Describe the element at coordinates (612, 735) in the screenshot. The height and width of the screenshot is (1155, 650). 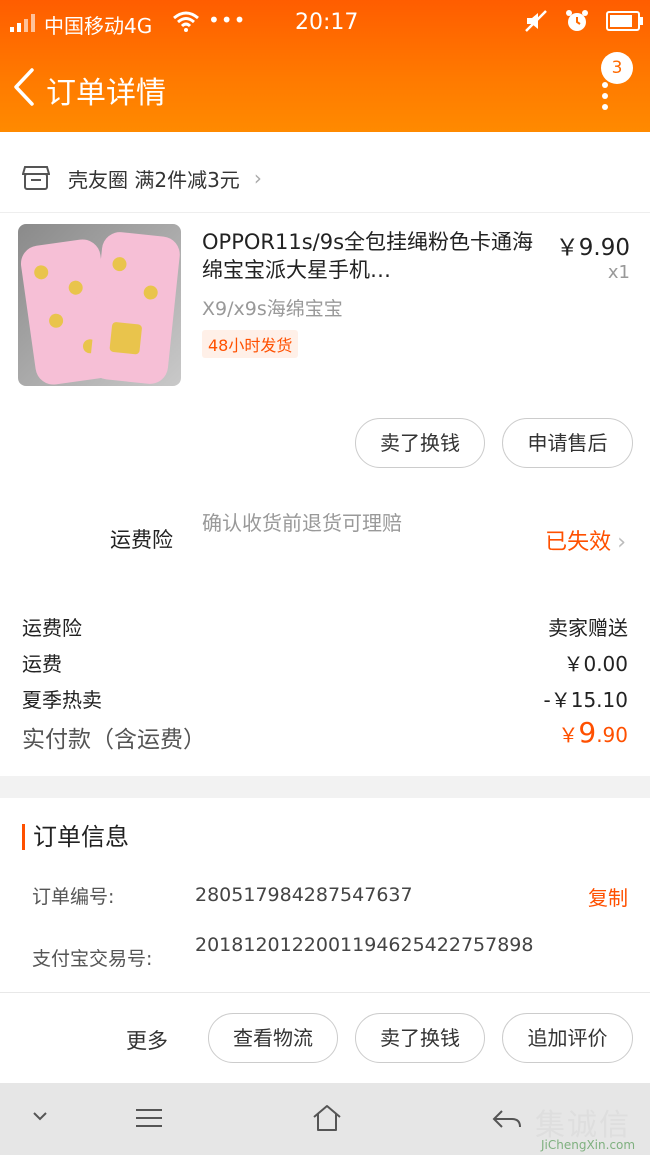
I see `total-decimal: .90` at that location.